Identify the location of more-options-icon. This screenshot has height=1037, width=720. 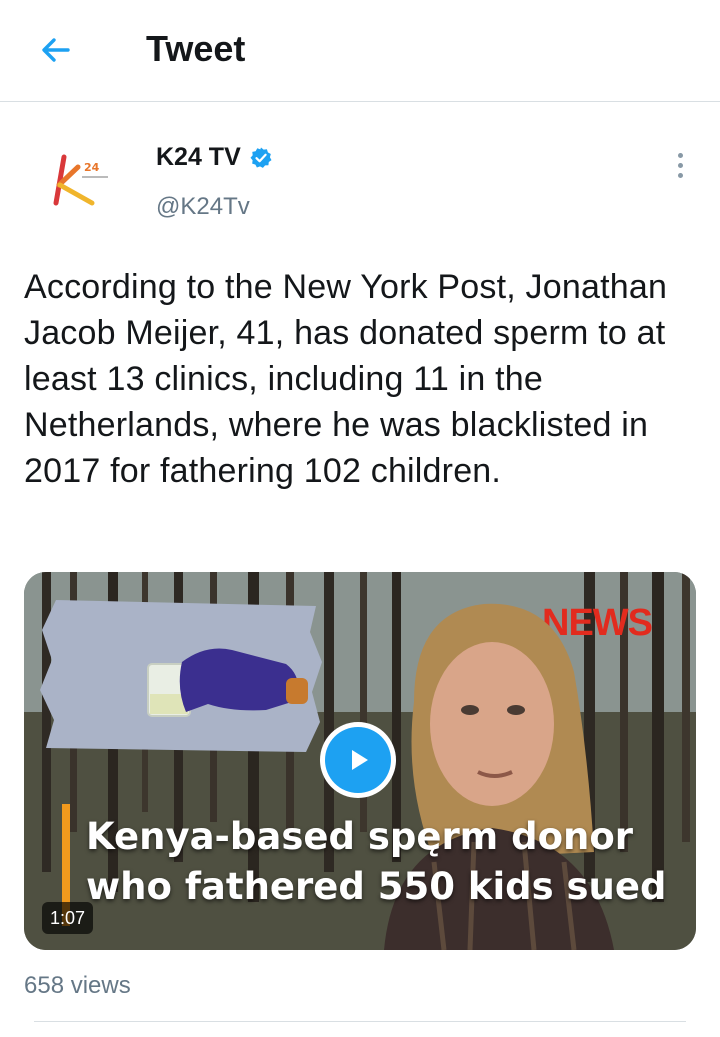
(680, 165).